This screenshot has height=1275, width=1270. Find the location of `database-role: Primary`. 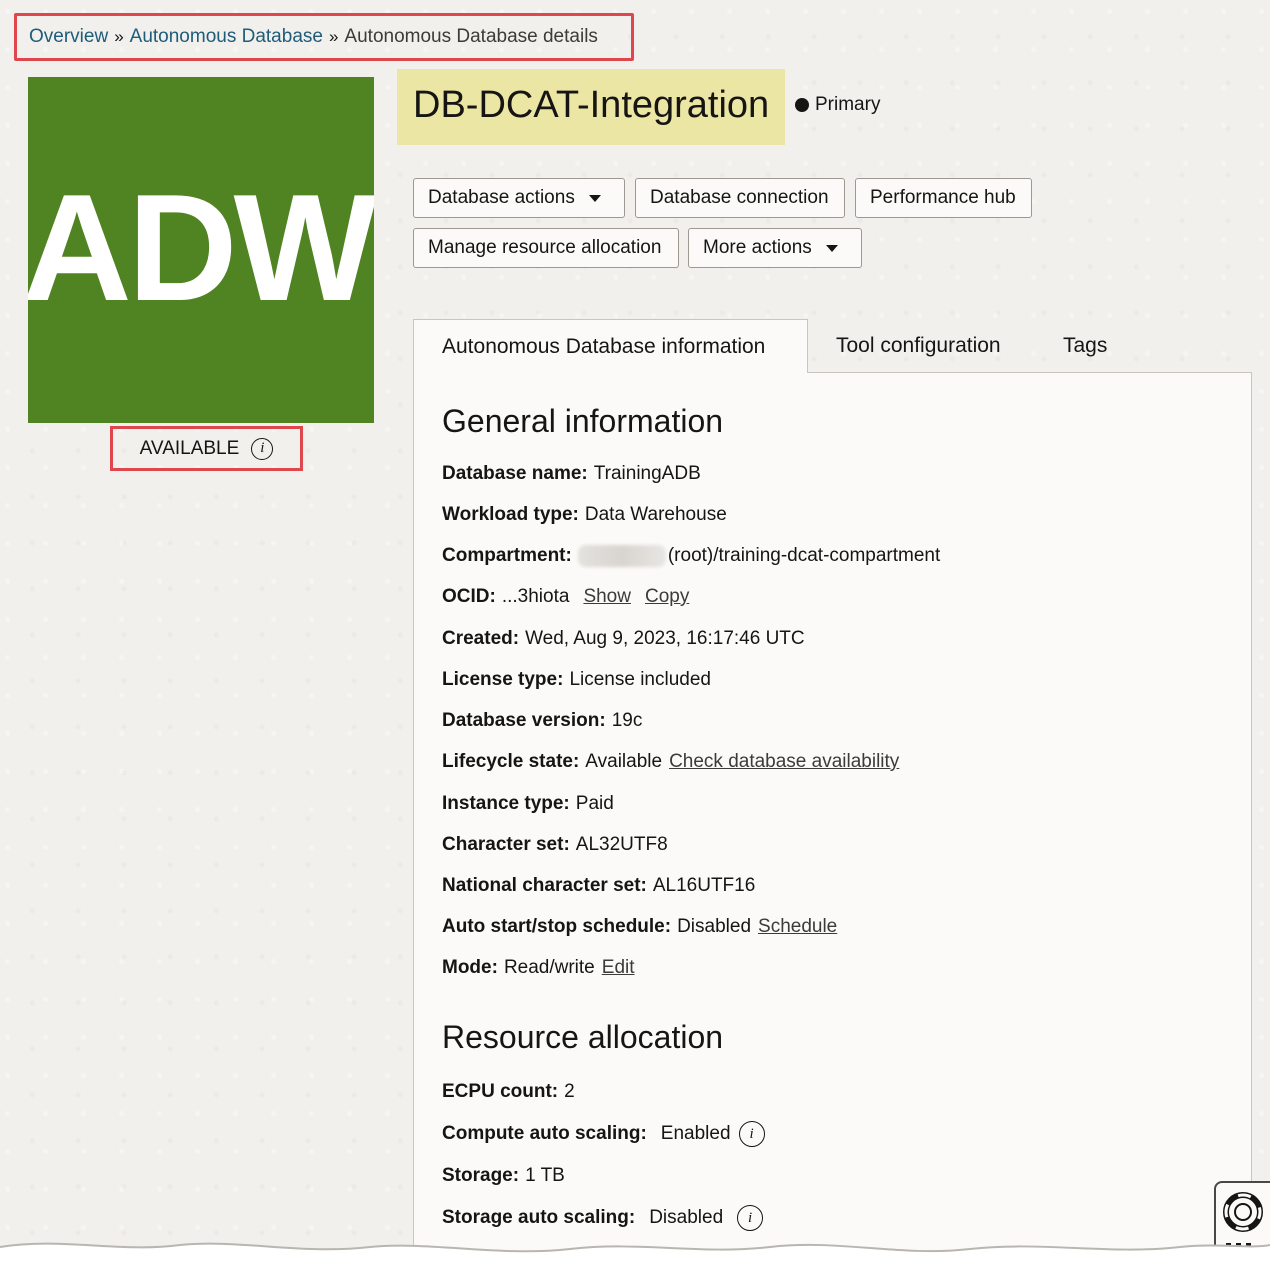

database-role: Primary is located at coordinates (837, 105).